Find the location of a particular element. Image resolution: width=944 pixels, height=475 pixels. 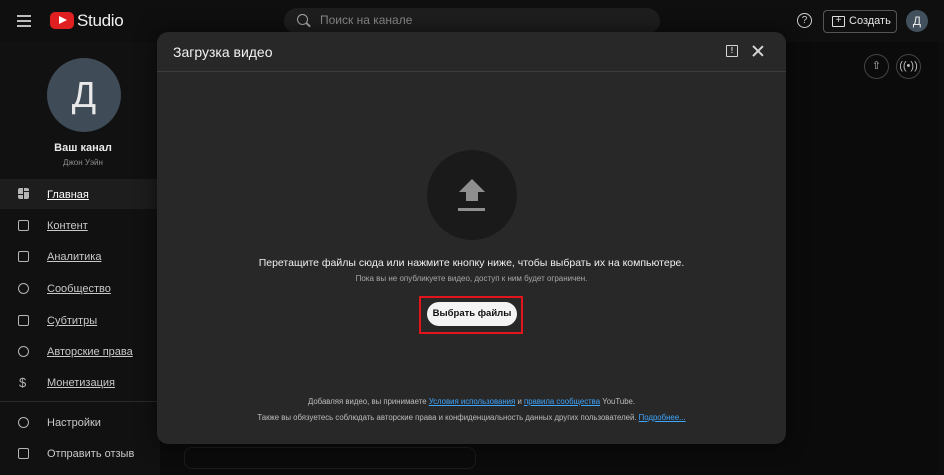

subtitles-icon is located at coordinates (23, 320).